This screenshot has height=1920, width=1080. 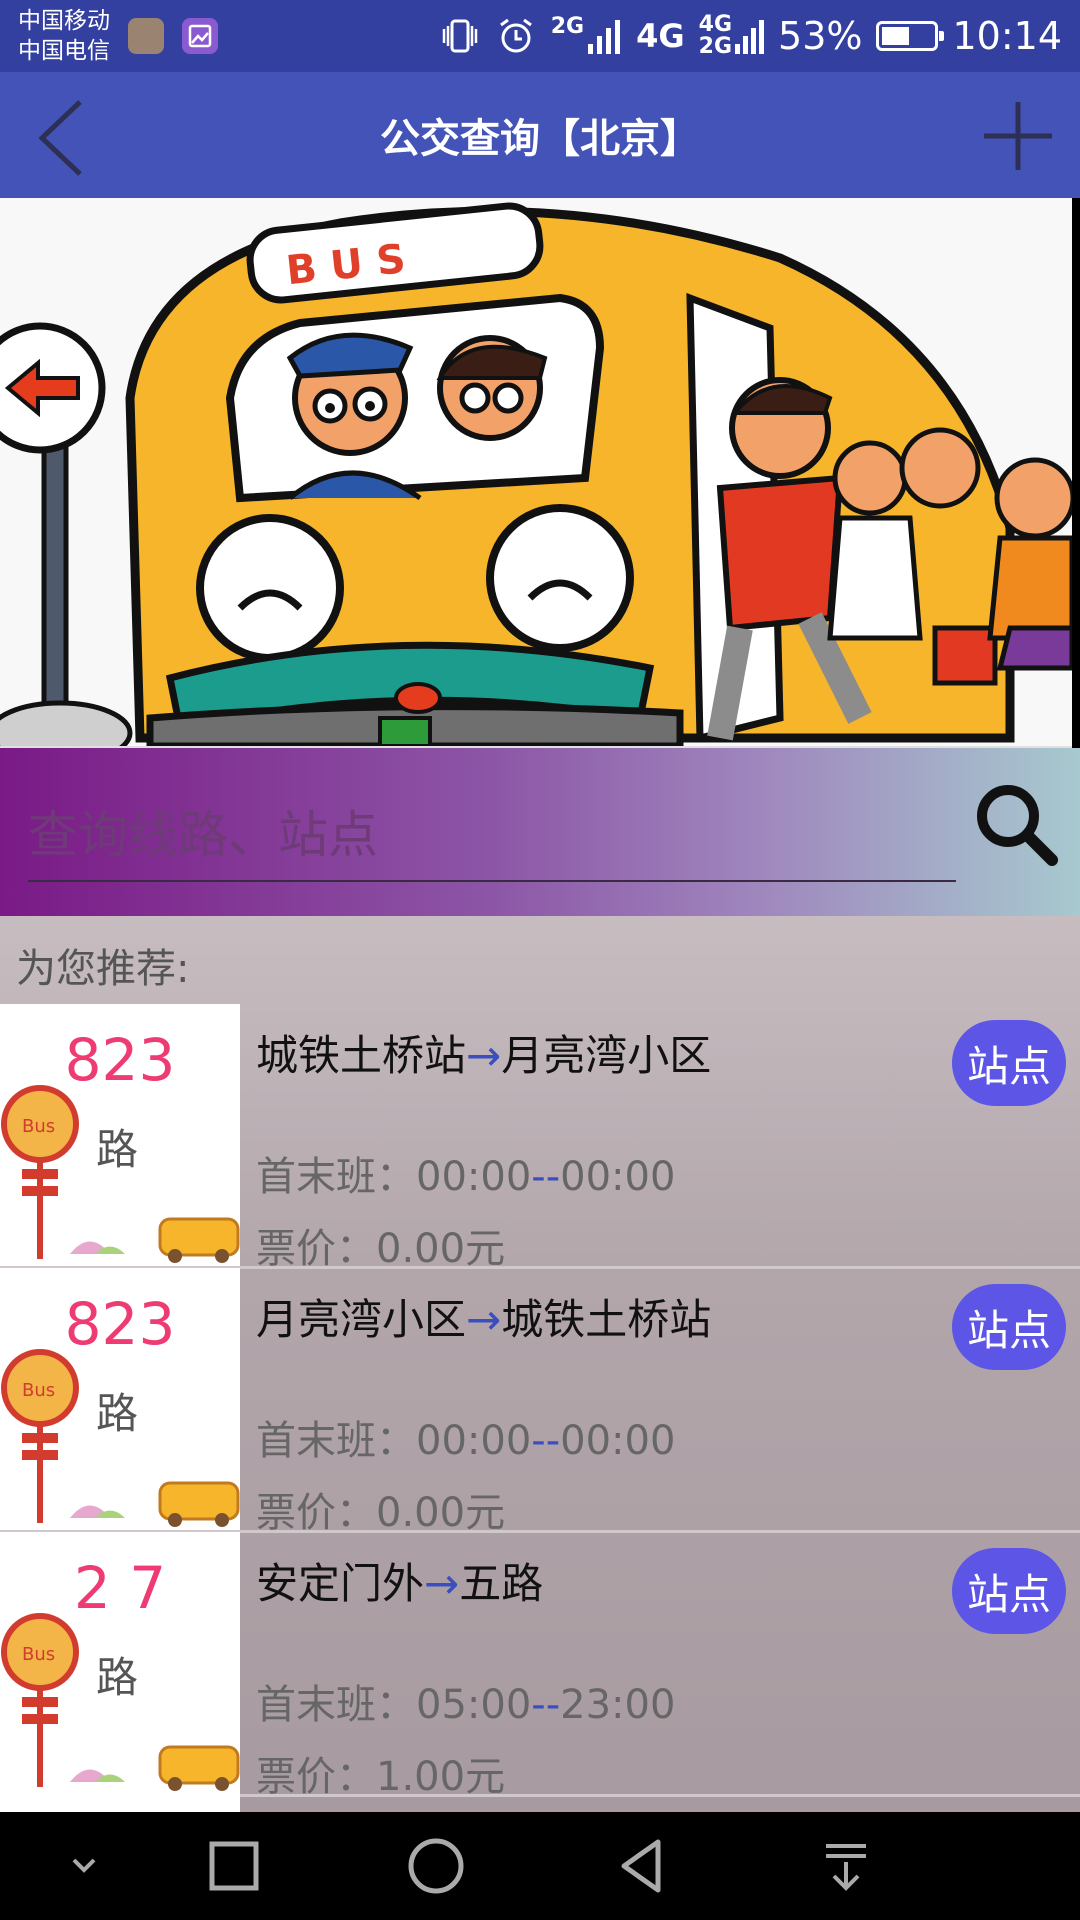 I want to click on chevron-left-icon, so click(x=60, y=138).